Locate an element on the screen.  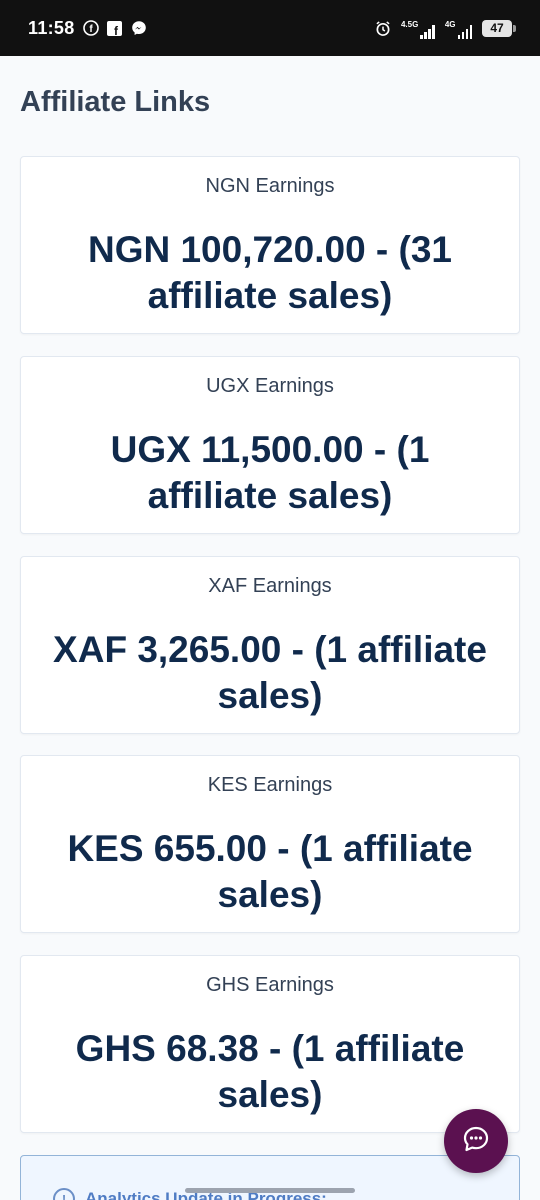
network-type-label: 4.5G is located at coordinates (409, 24).